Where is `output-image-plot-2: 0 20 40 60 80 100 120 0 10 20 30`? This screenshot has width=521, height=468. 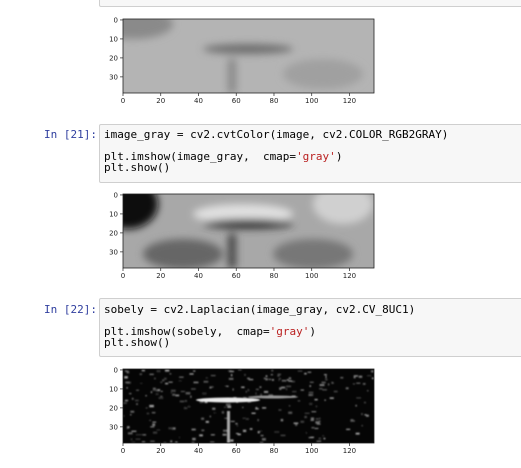
output-image-plot-2: 0 20 40 60 80 100 120 0 10 20 30 is located at coordinates (242, 235).